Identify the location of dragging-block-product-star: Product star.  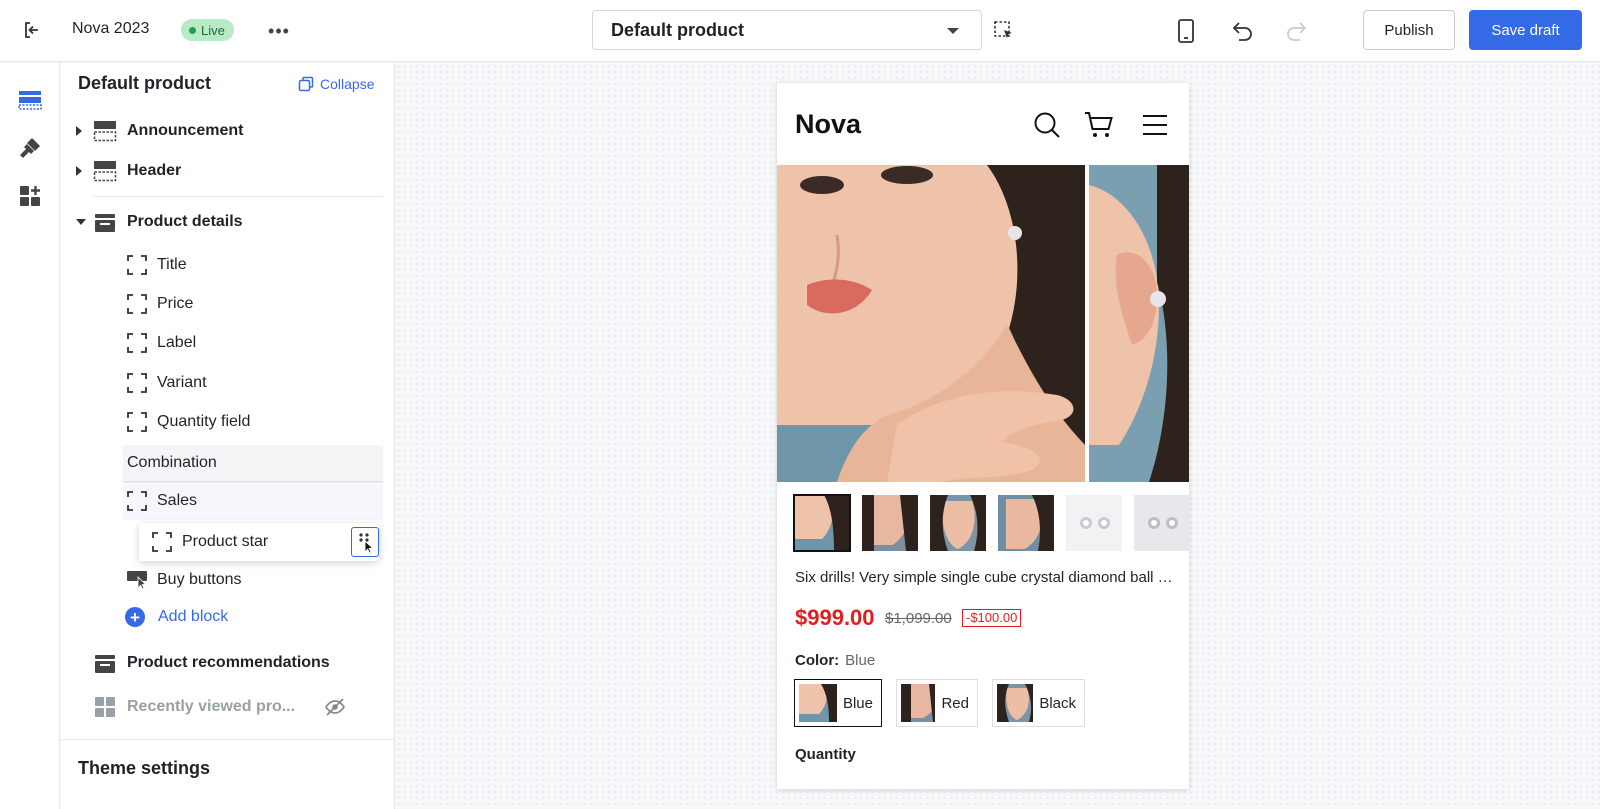
(259, 542).